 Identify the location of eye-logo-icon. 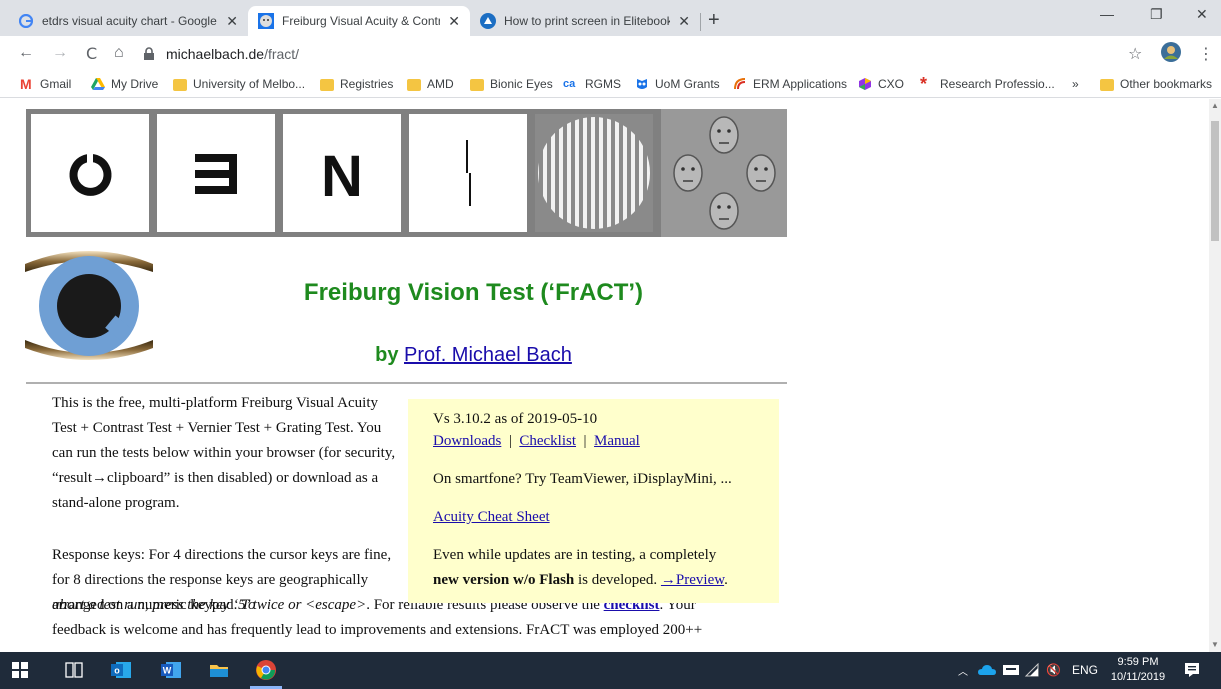
(89, 305).